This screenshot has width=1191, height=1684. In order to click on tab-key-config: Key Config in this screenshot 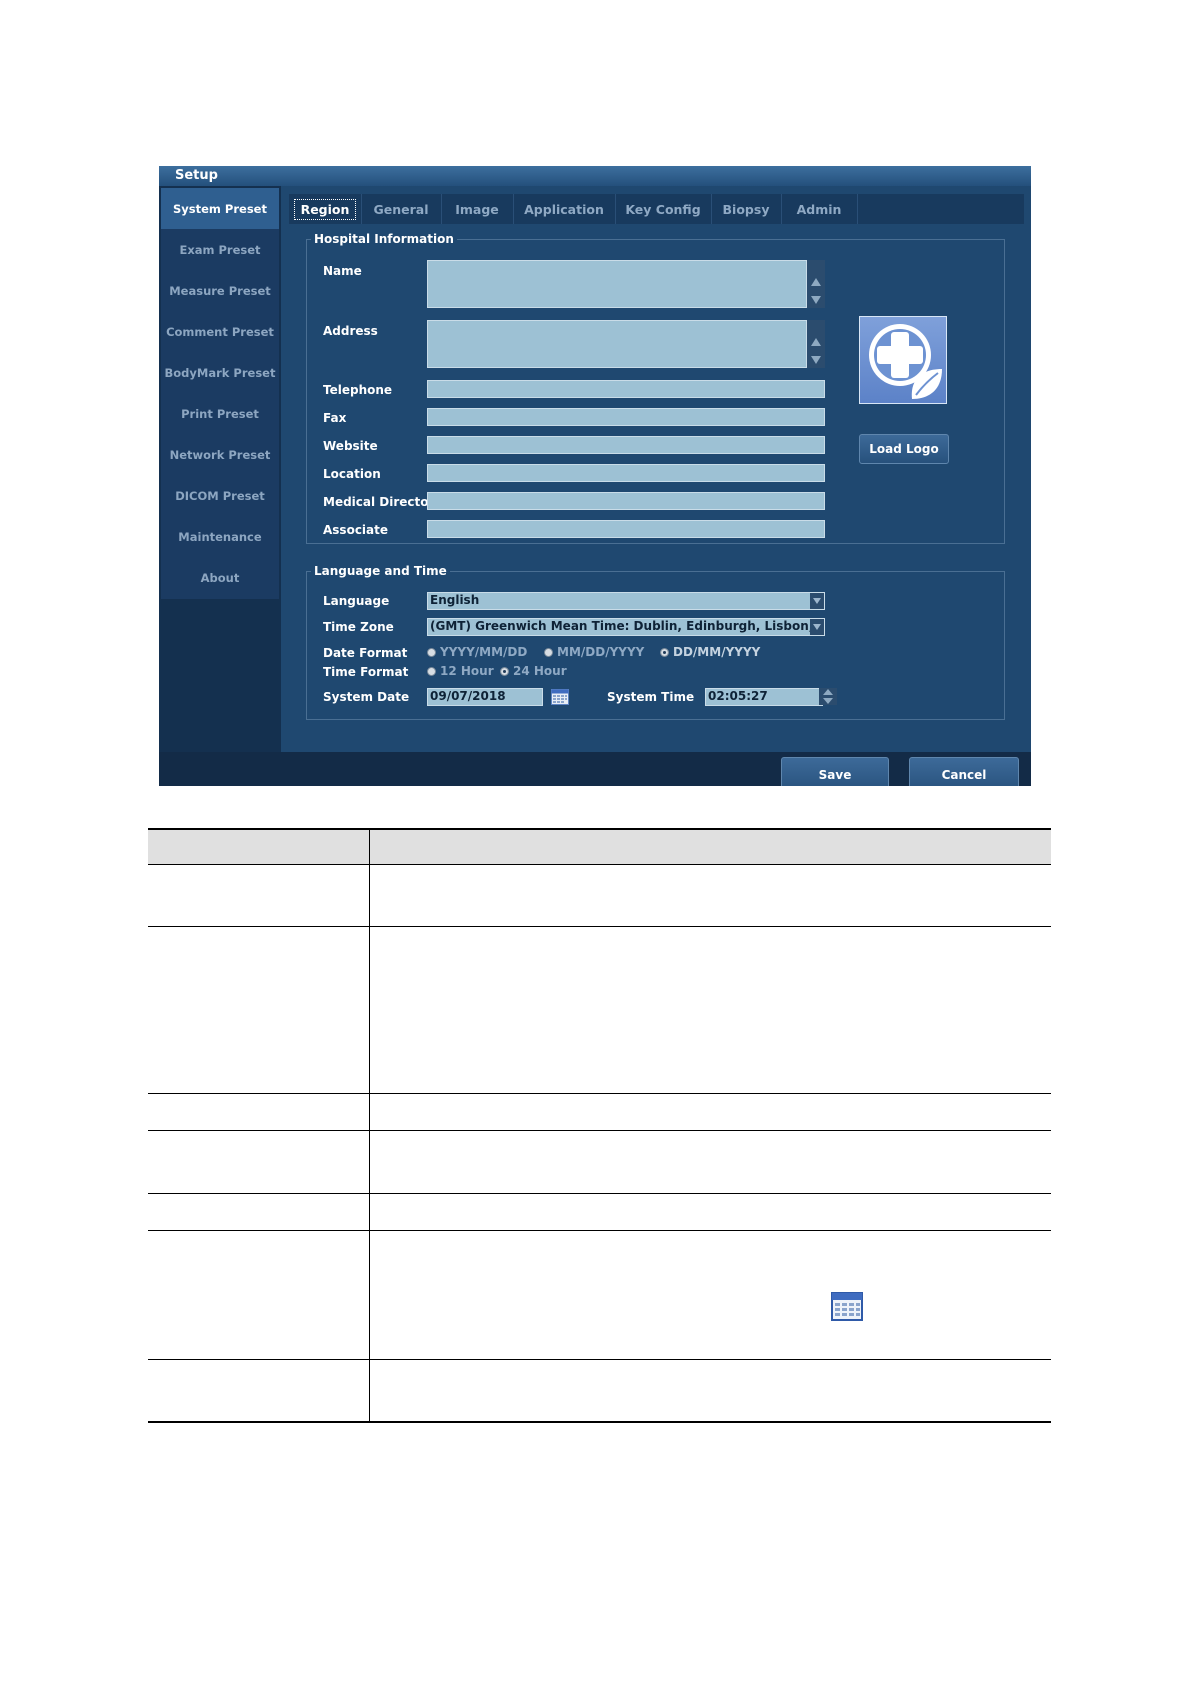, I will do `click(663, 209)`.